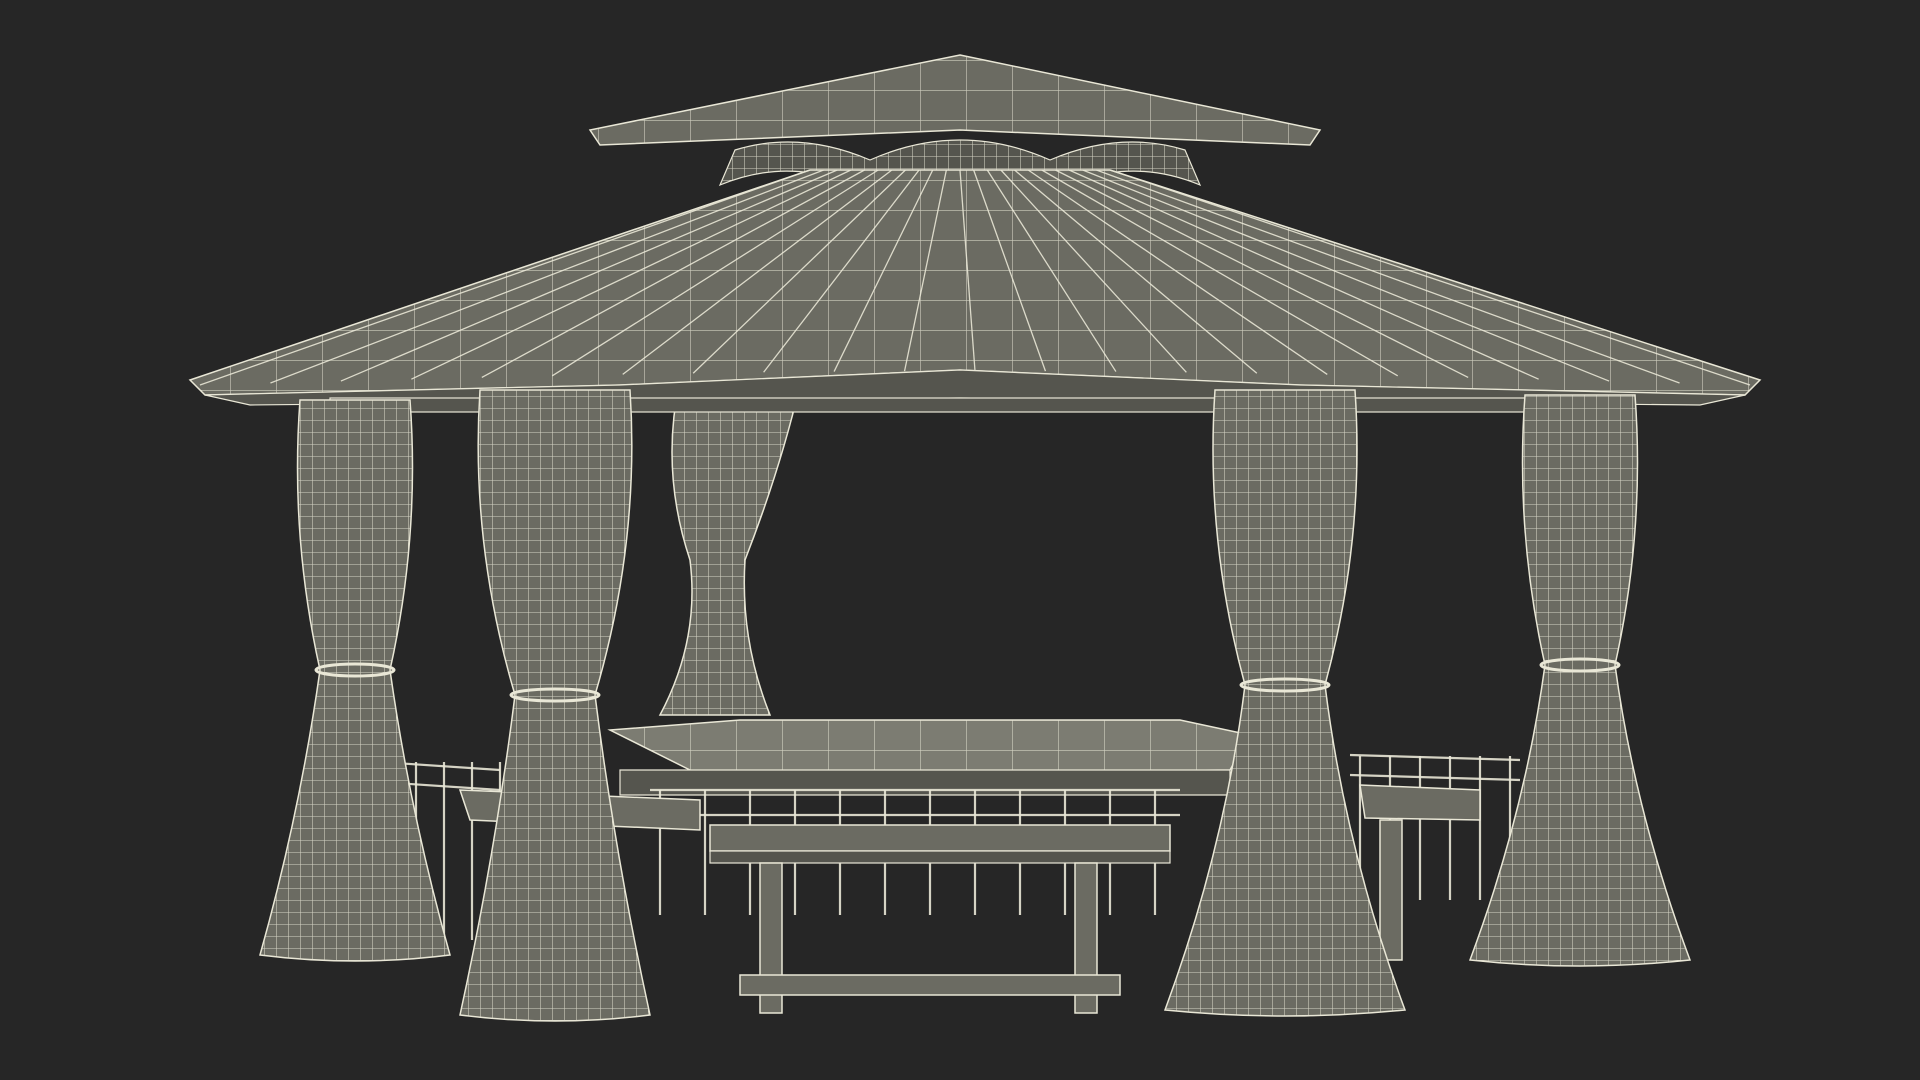  What do you see at coordinates (355, 680) in the screenshot?
I see `curtain-far-left` at bounding box center [355, 680].